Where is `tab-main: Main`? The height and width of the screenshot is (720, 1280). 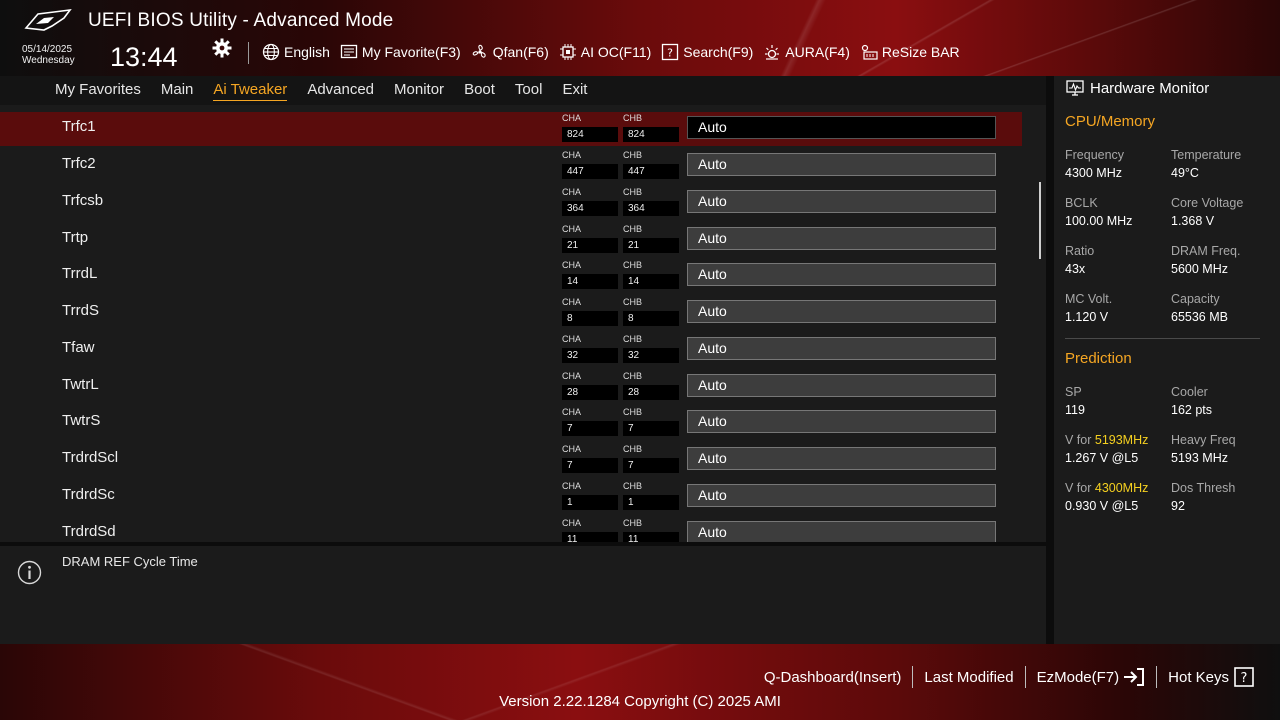 tab-main: Main is located at coordinates (177, 90).